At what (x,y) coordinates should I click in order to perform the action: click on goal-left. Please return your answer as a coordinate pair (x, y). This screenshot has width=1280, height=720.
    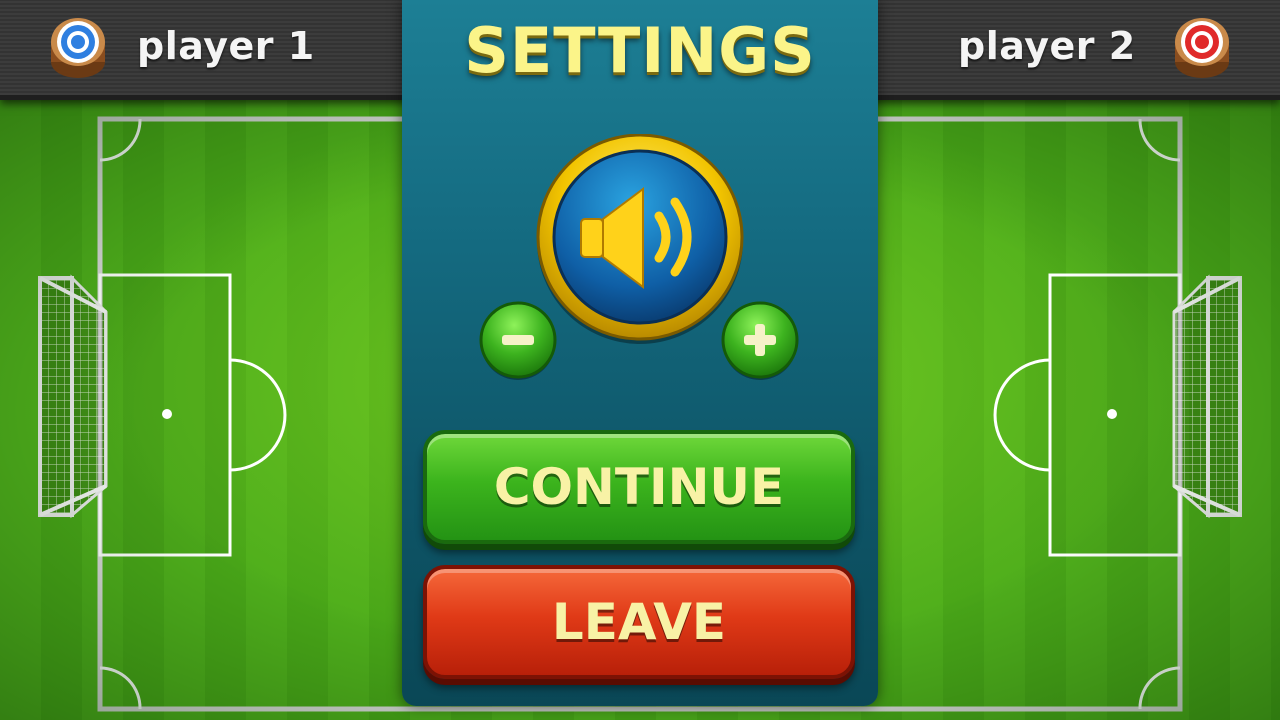
    Looking at the image, I should click on (73, 396).